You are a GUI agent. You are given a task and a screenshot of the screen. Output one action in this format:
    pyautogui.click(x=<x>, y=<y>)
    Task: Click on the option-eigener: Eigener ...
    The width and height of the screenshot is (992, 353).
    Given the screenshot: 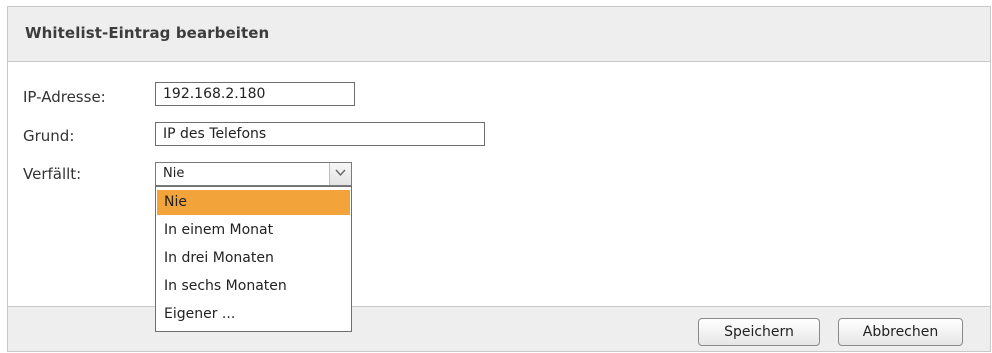 What is the action you would take?
    pyautogui.click(x=253, y=314)
    